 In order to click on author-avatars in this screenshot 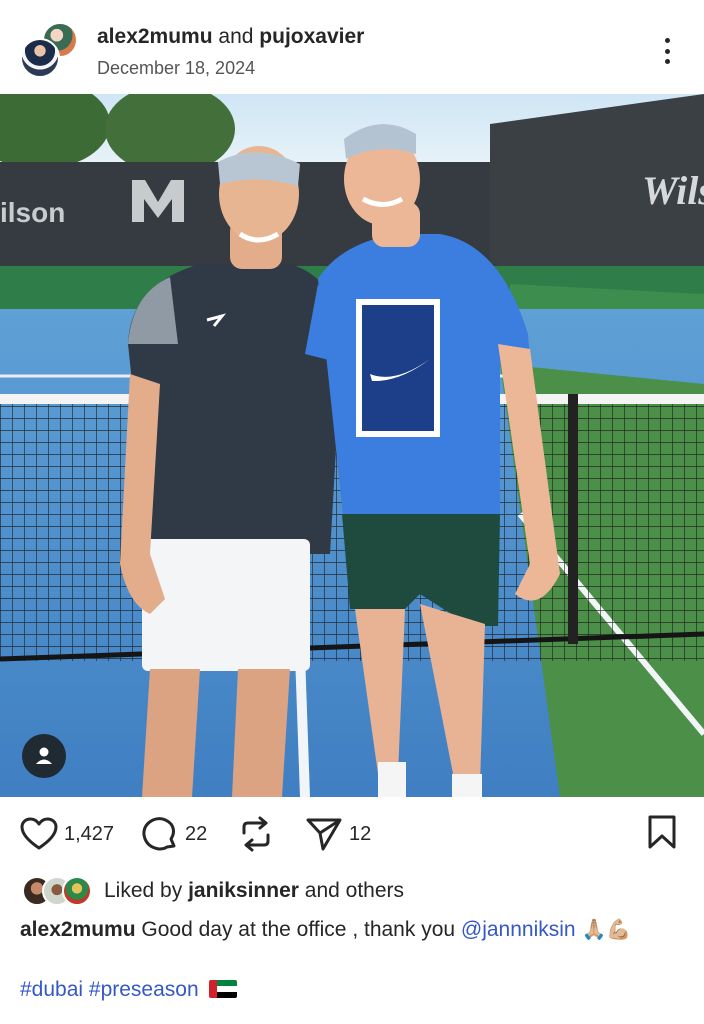, I will do `click(51, 51)`.